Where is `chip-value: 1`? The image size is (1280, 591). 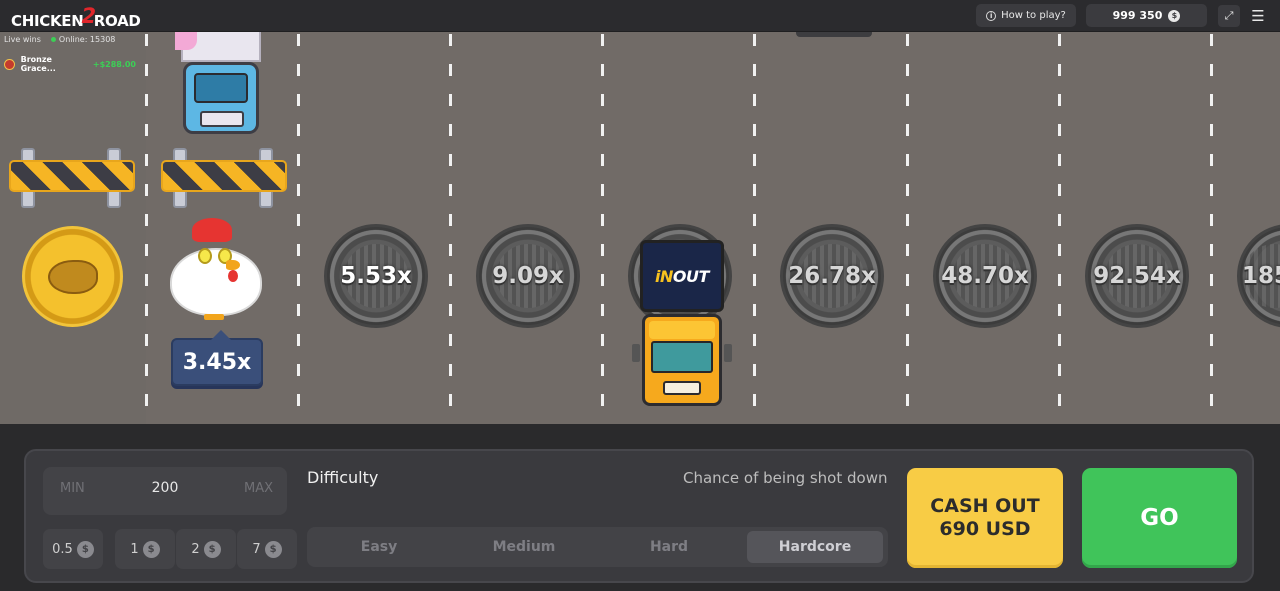 chip-value: 1 is located at coordinates (134, 549).